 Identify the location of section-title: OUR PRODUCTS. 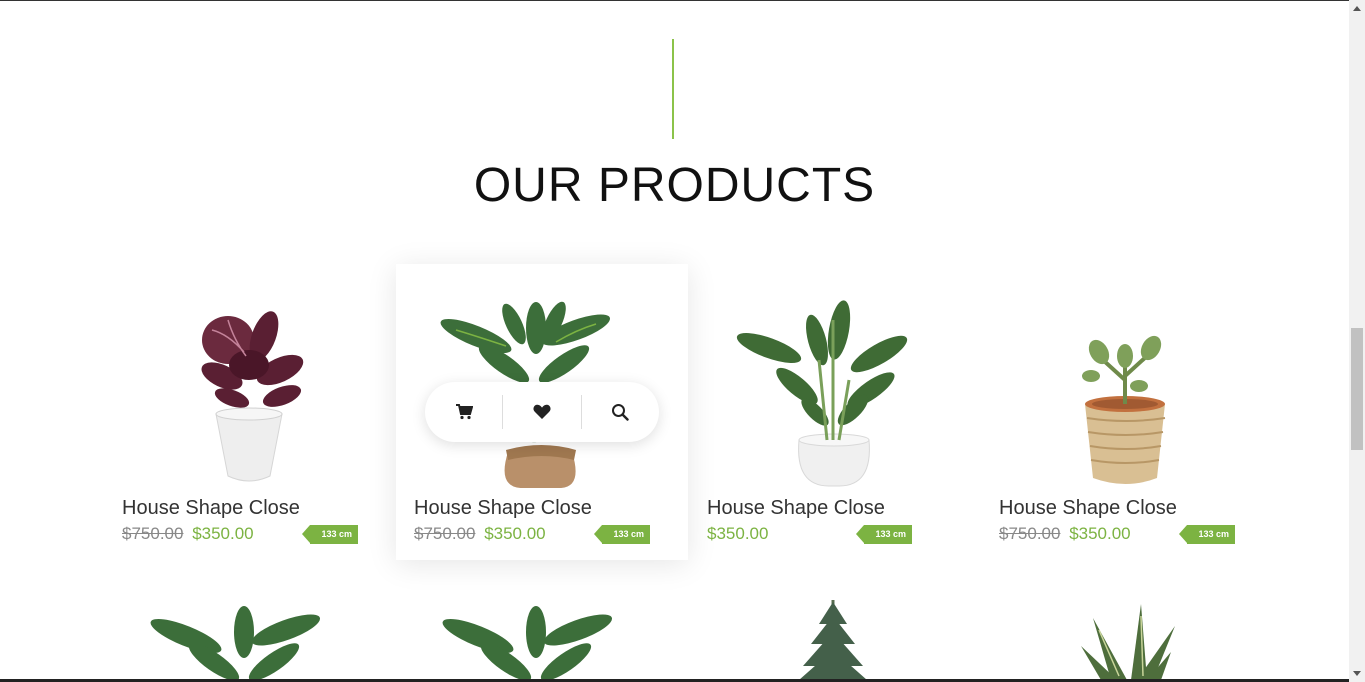
(674, 185).